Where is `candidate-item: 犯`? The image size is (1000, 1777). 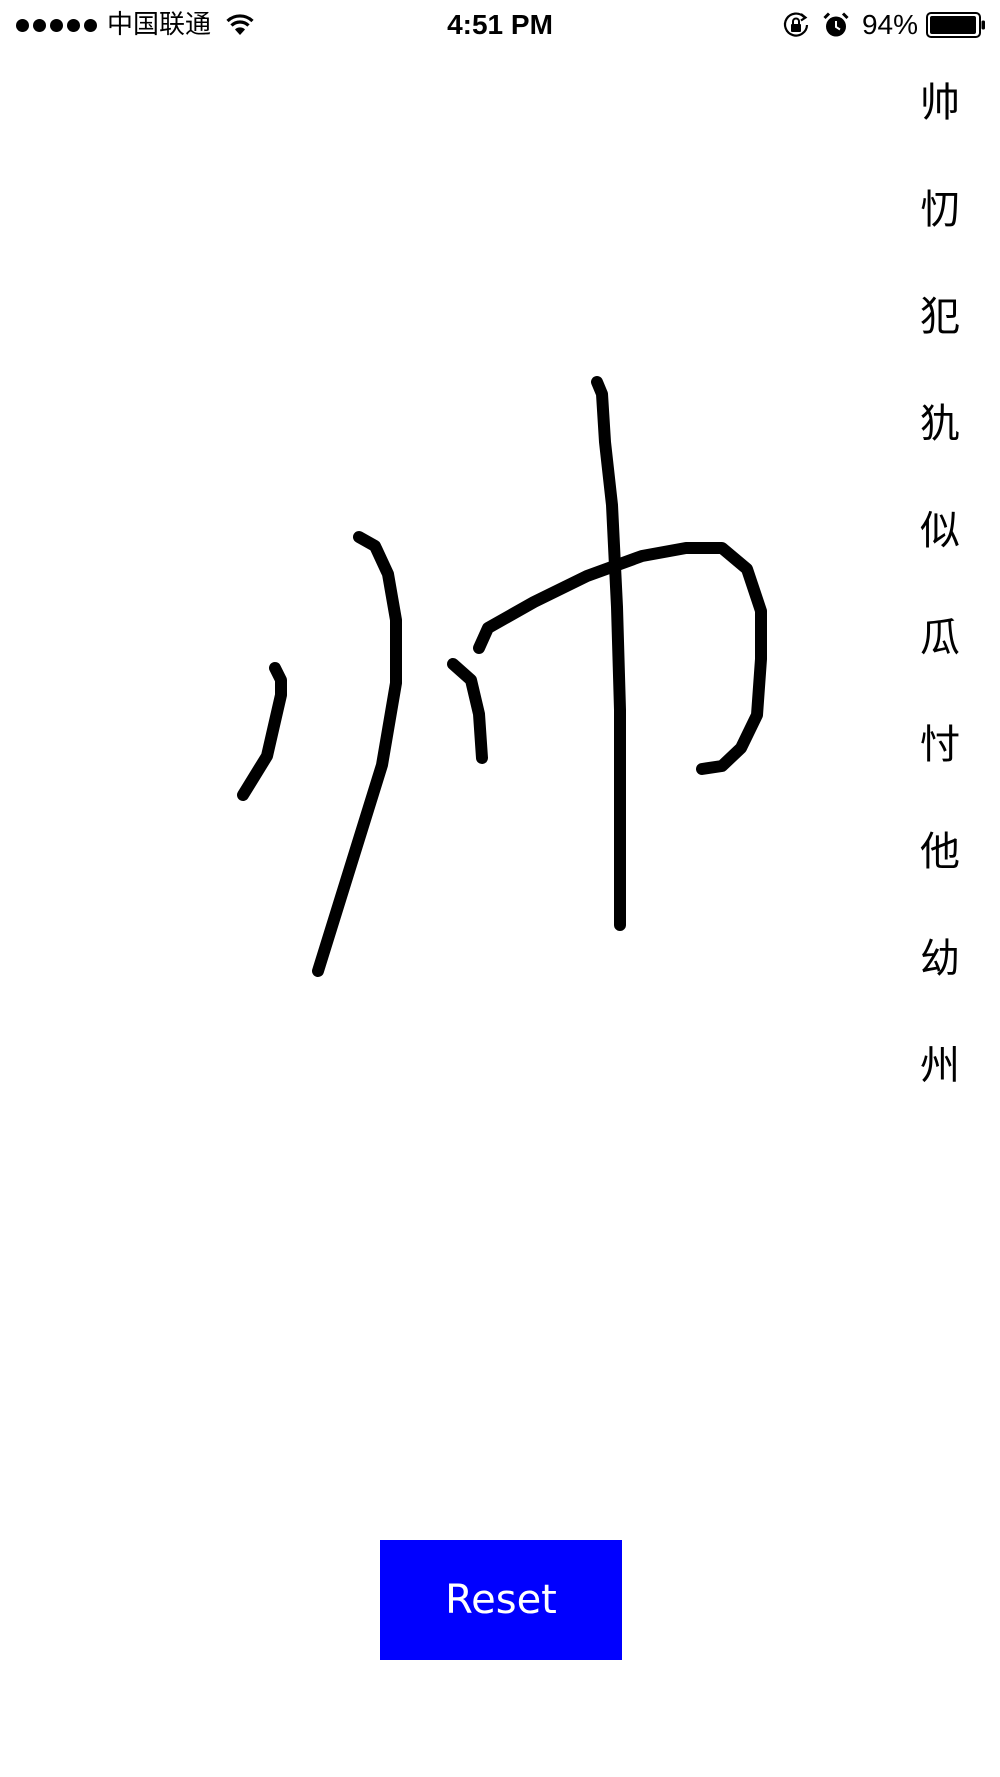 candidate-item: 犯 is located at coordinates (940, 337).